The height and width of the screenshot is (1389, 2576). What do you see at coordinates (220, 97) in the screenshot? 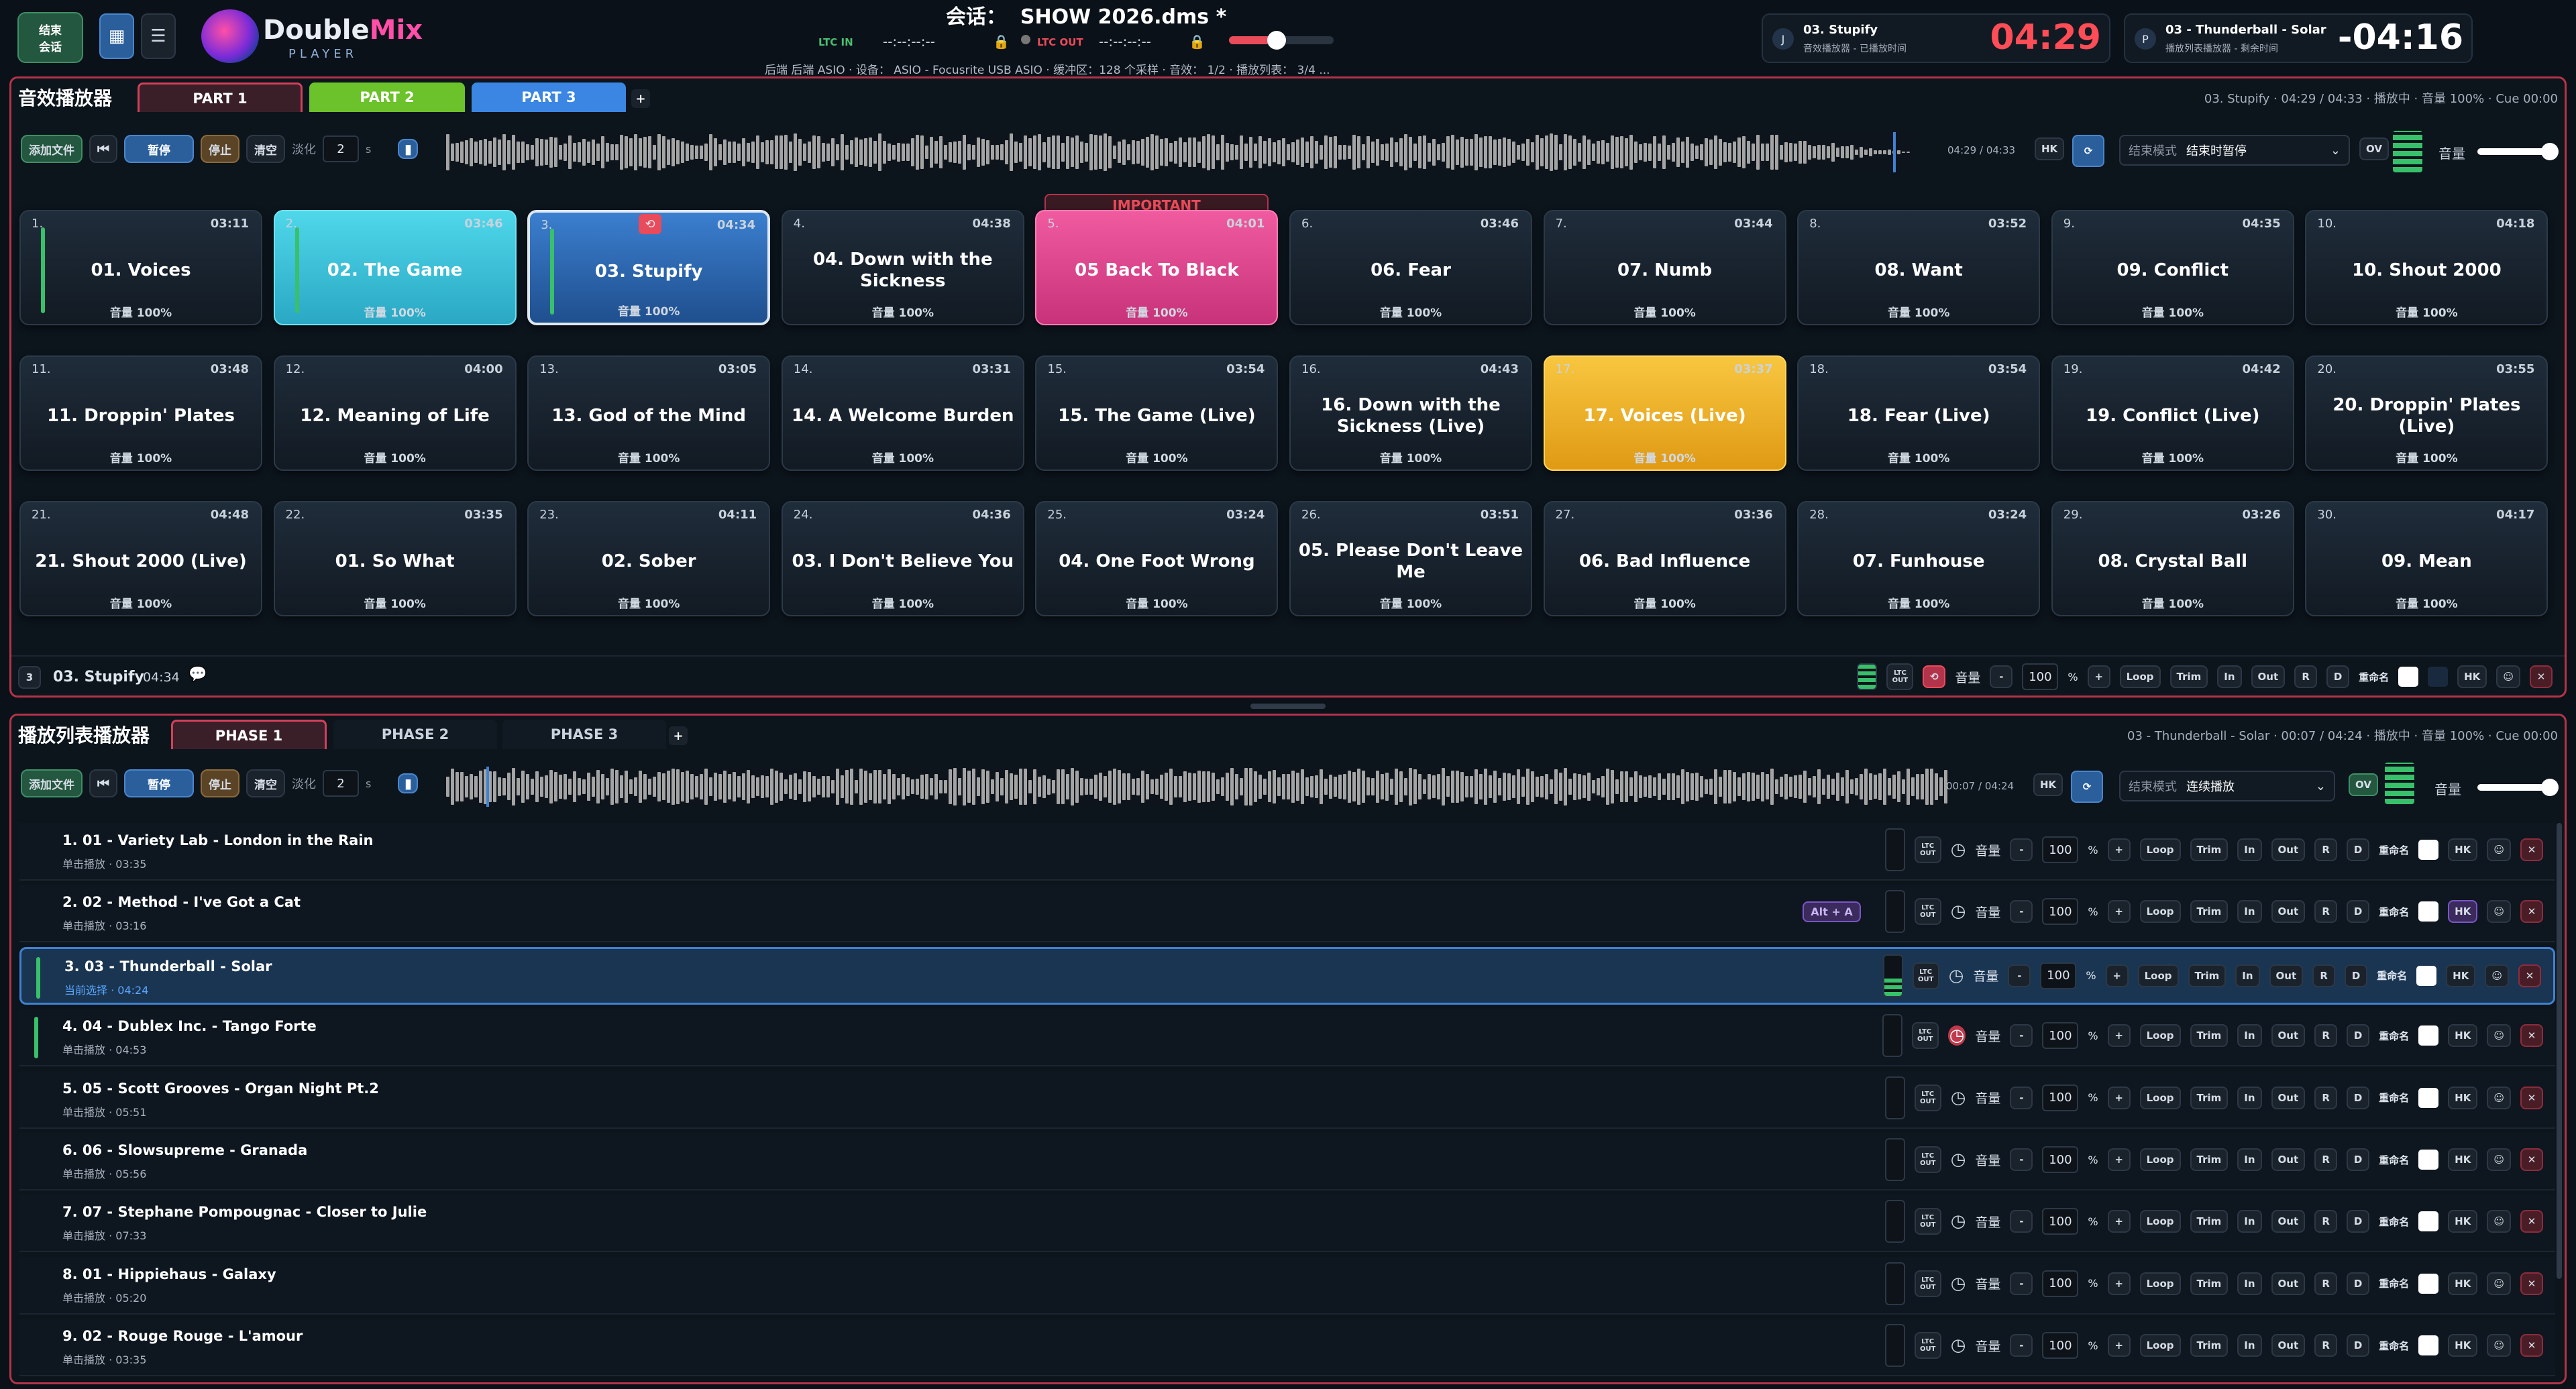
I see `tab-part-1: PART 1` at bounding box center [220, 97].